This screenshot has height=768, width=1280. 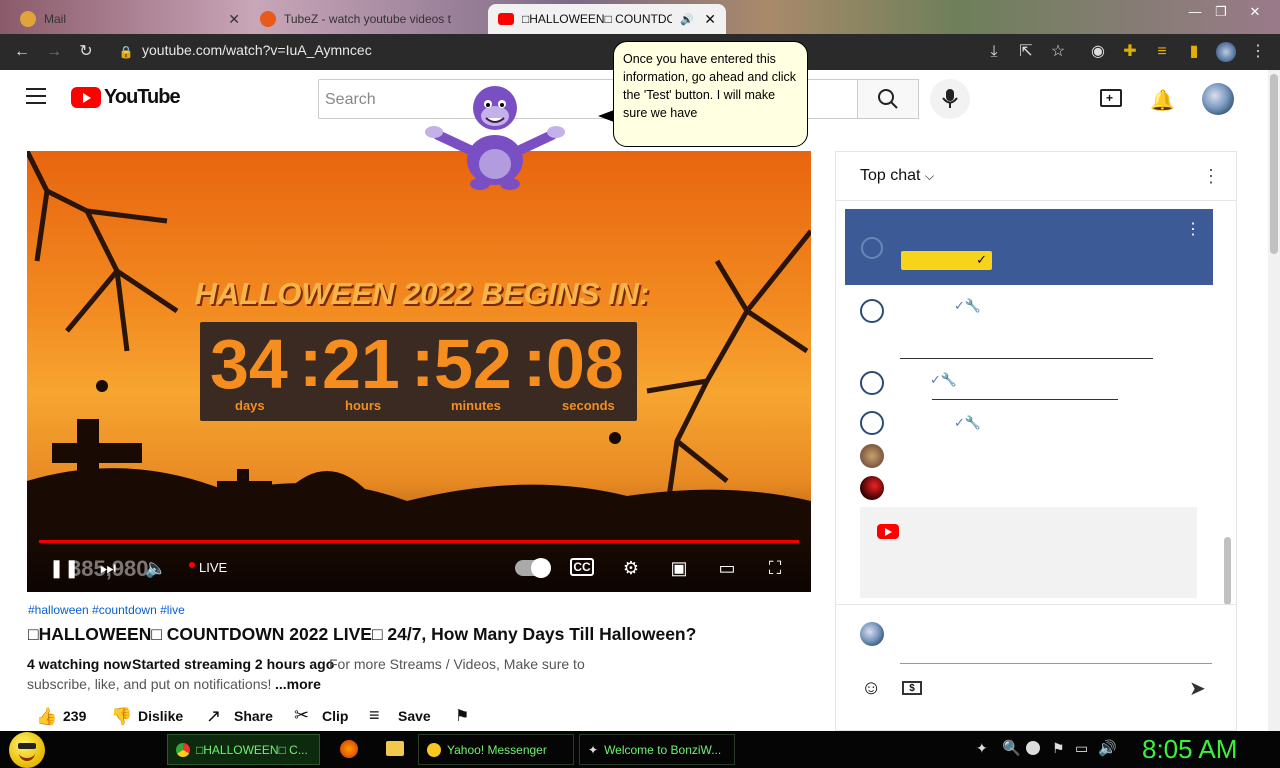 I want to click on volume-icon: 🔈, so click(x=156, y=568).